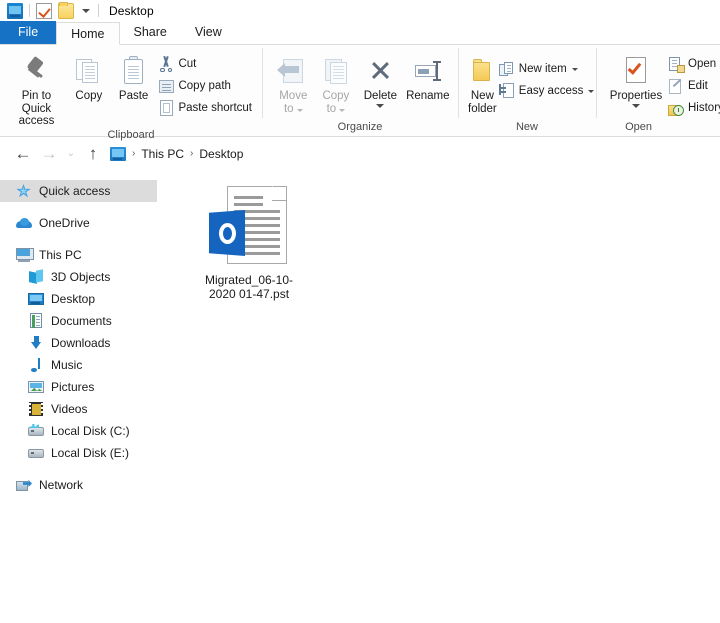  I want to click on tab-file: File, so click(28, 32).